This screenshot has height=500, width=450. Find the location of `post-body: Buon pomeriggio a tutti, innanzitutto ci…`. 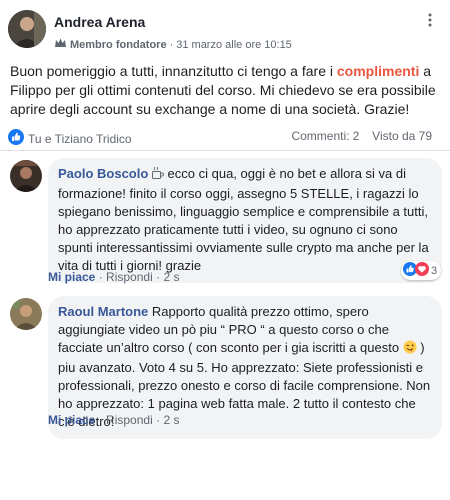

post-body: Buon pomeriggio a tutti, innanzitutto ci… is located at coordinates (226, 90).